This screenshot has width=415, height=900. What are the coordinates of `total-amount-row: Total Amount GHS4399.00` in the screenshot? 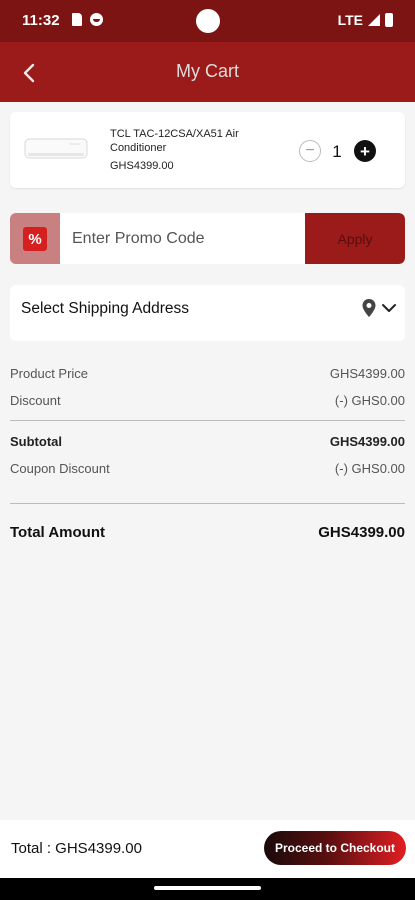 It's located at (207, 532).